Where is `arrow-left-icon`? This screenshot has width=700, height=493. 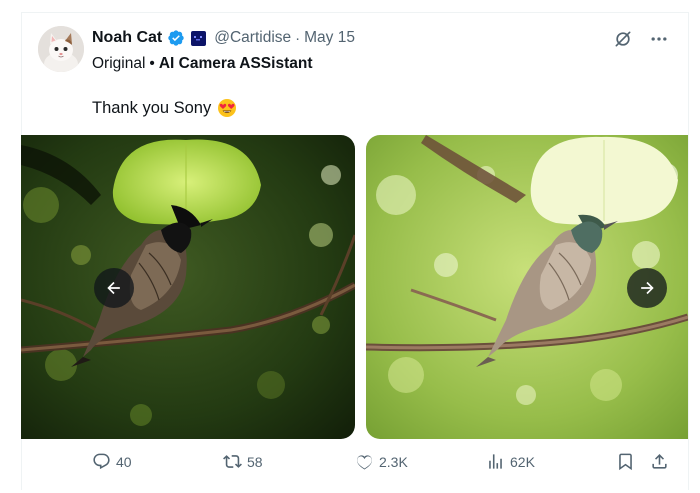
arrow-left-icon is located at coordinates (113, 288).